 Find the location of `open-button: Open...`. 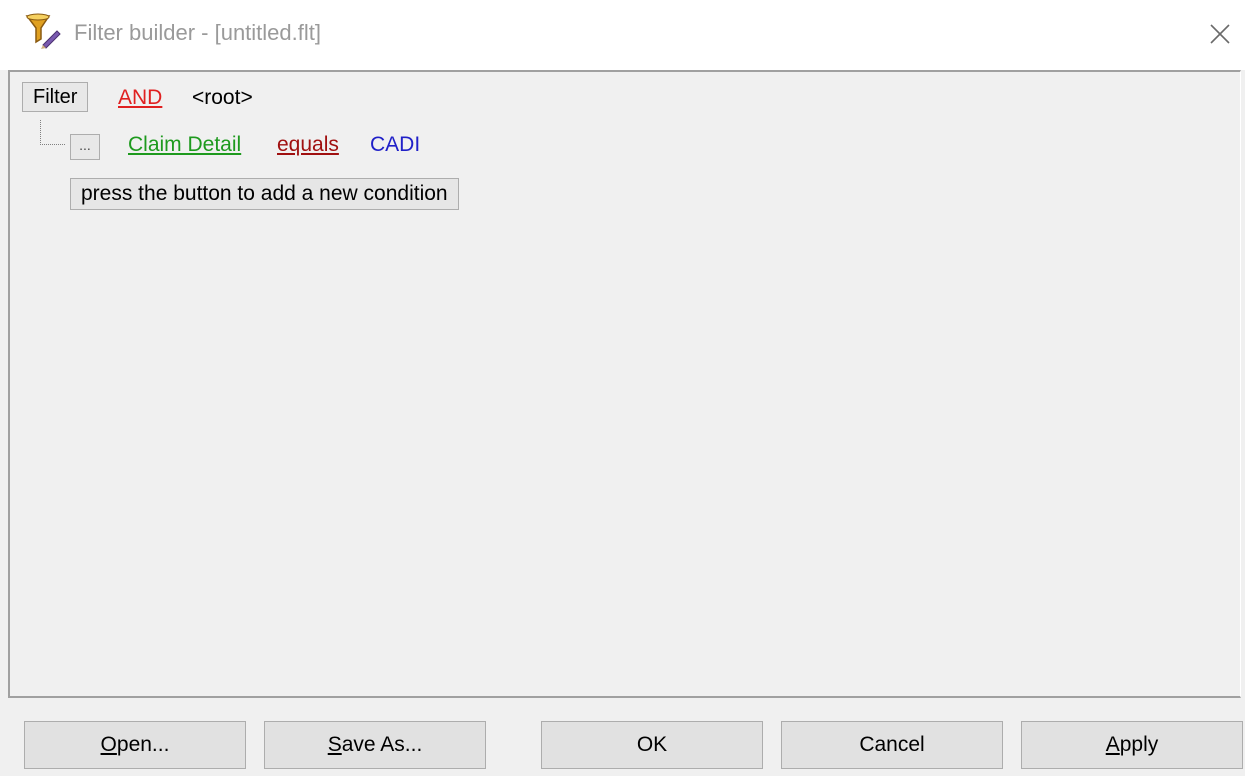

open-button: Open... is located at coordinates (135, 745).